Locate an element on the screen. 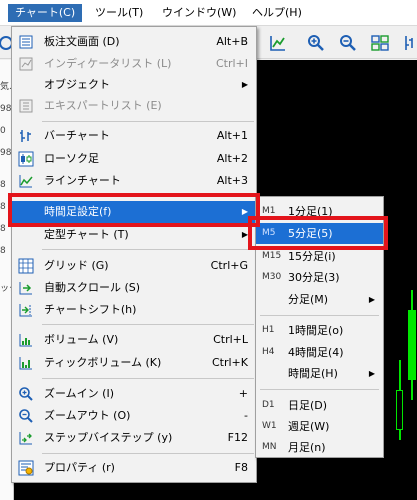  menu-item-label: ボリューム (V) is located at coordinates (81, 339).